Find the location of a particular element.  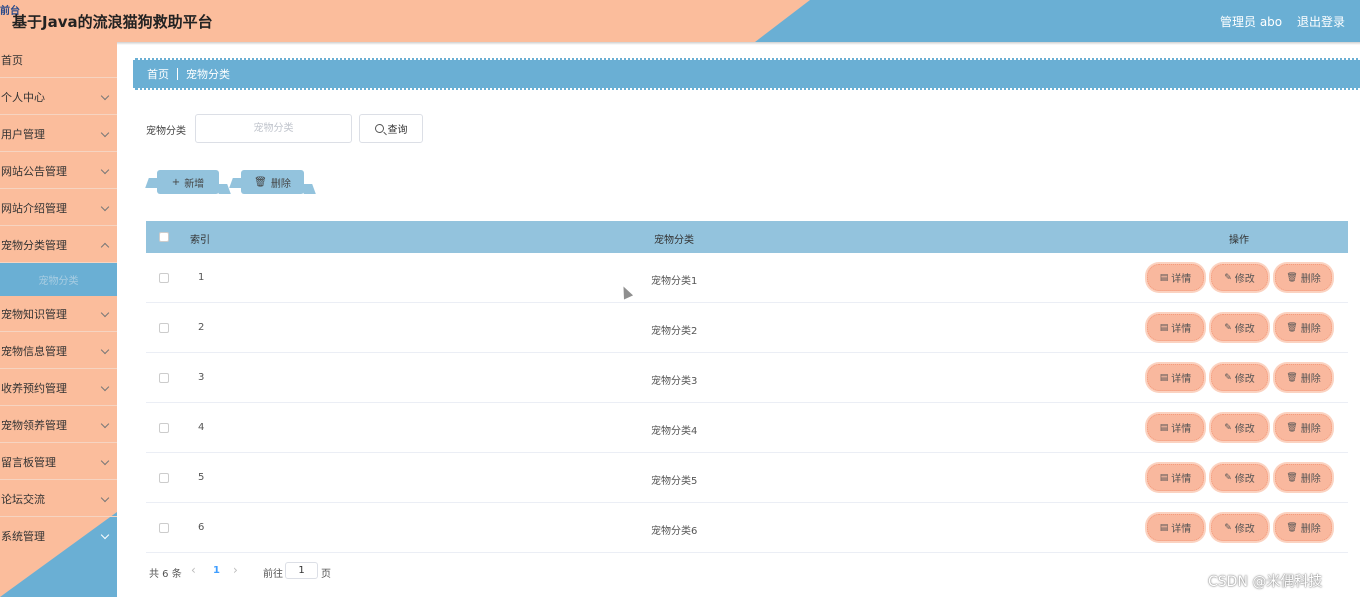

batch-delete-button: 🗑 删除 is located at coordinates (272, 182).